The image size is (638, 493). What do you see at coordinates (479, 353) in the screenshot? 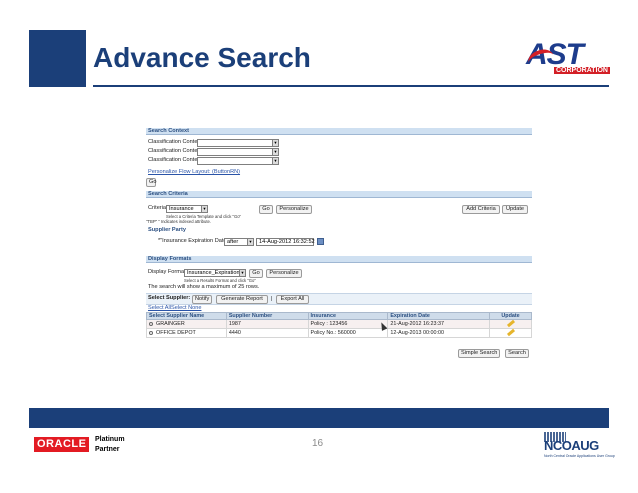
I see `simple-search-button: Simple Search` at bounding box center [479, 353].